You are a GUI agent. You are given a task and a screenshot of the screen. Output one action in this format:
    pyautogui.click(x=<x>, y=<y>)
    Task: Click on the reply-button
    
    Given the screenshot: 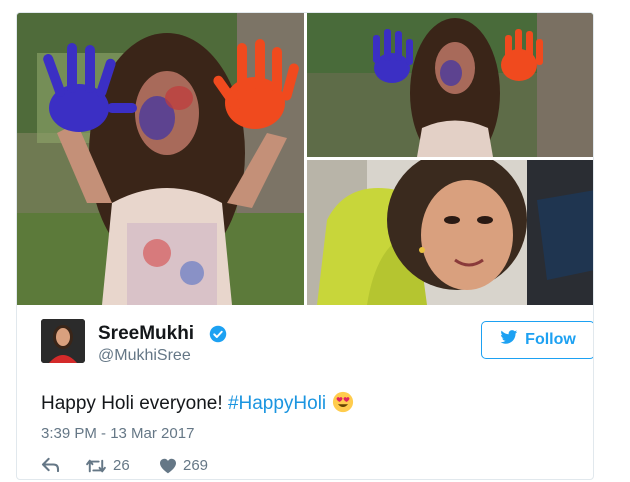 What is the action you would take?
    pyautogui.click(x=50, y=464)
    